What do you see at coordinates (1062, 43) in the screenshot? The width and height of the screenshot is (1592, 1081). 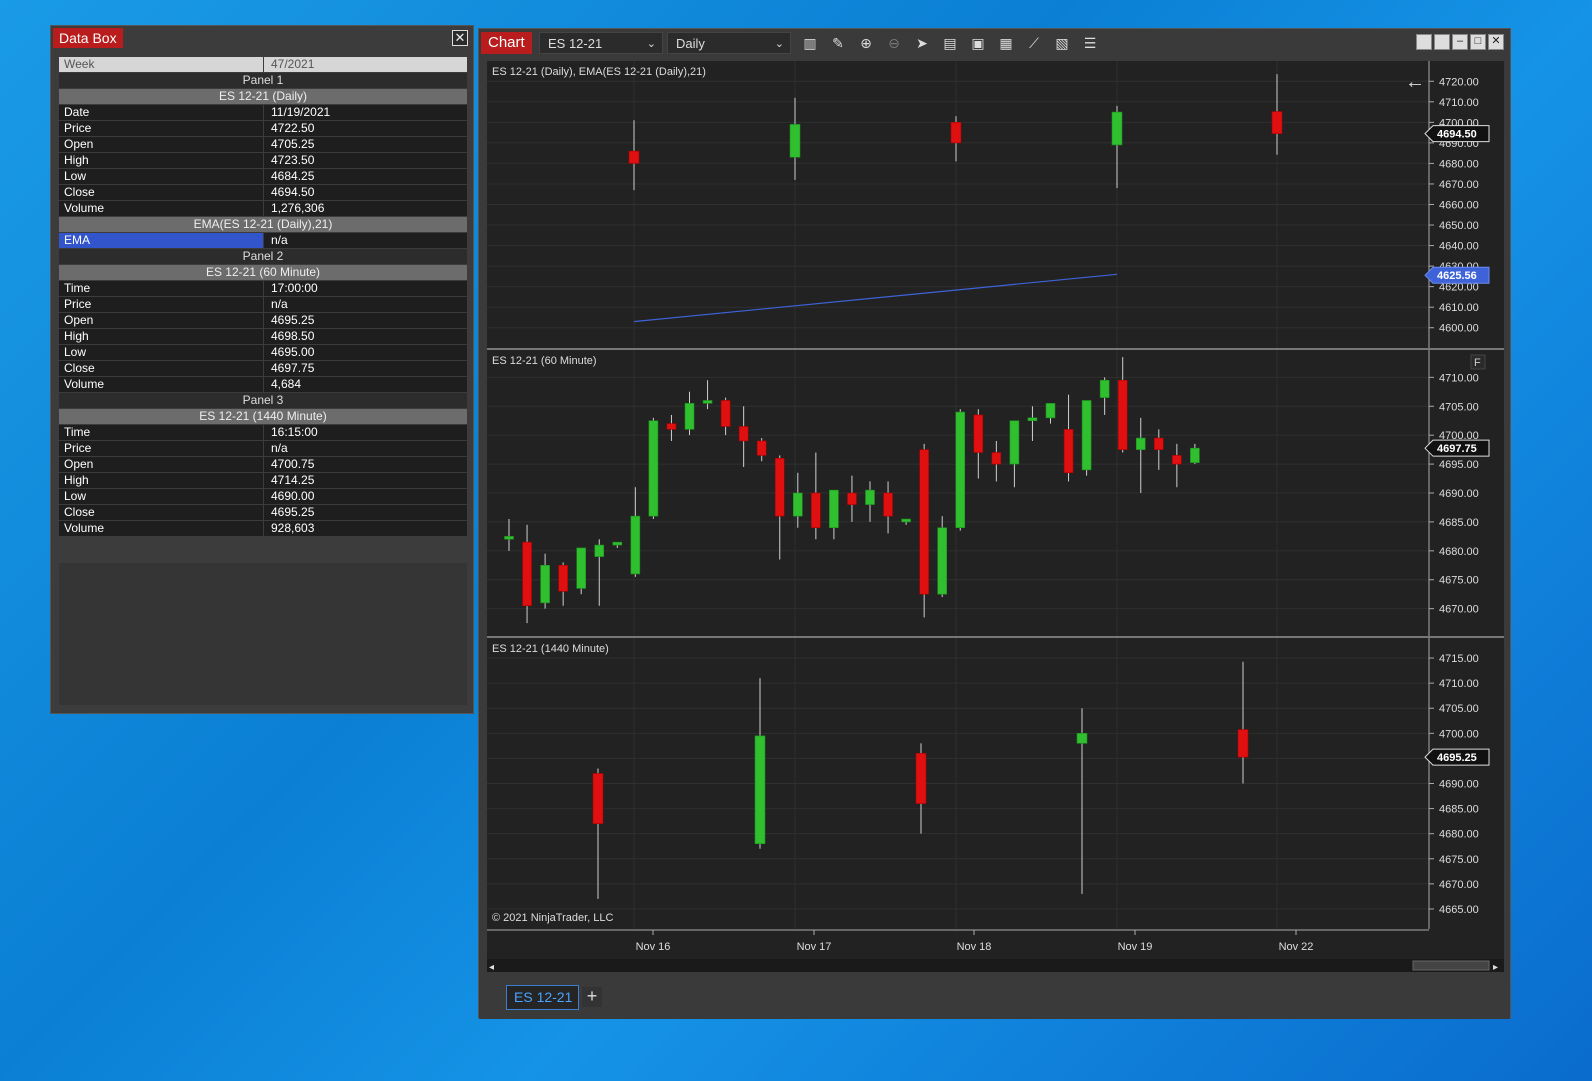 I see `properties-icon: ▧` at bounding box center [1062, 43].